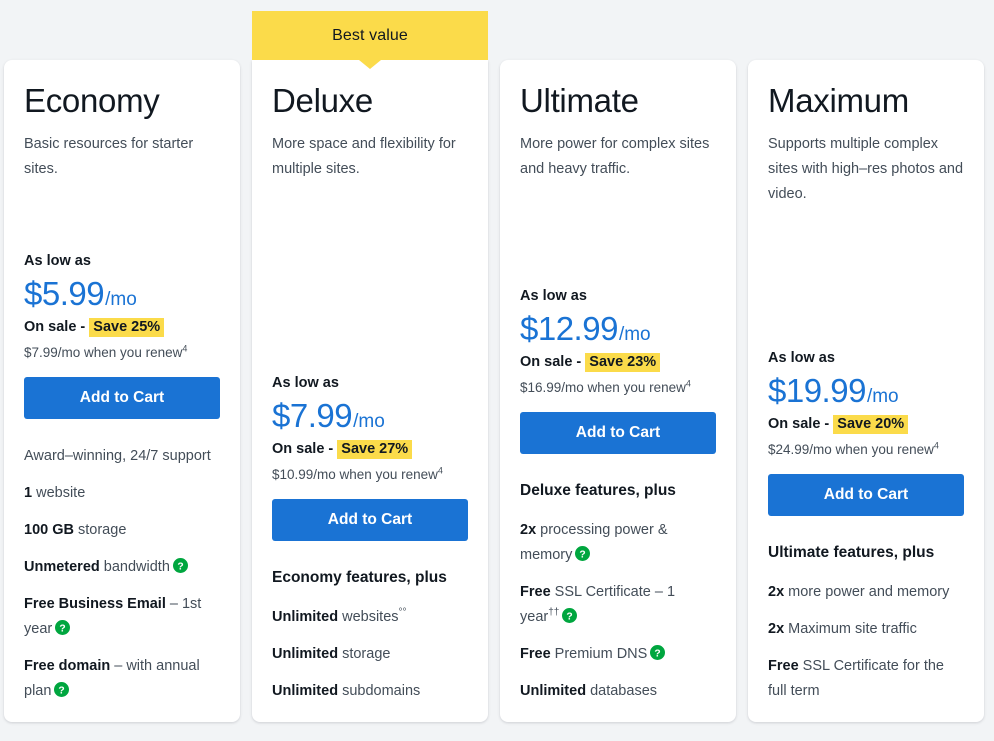  I want to click on sale-row: On sale - Save 25%, so click(122, 327).